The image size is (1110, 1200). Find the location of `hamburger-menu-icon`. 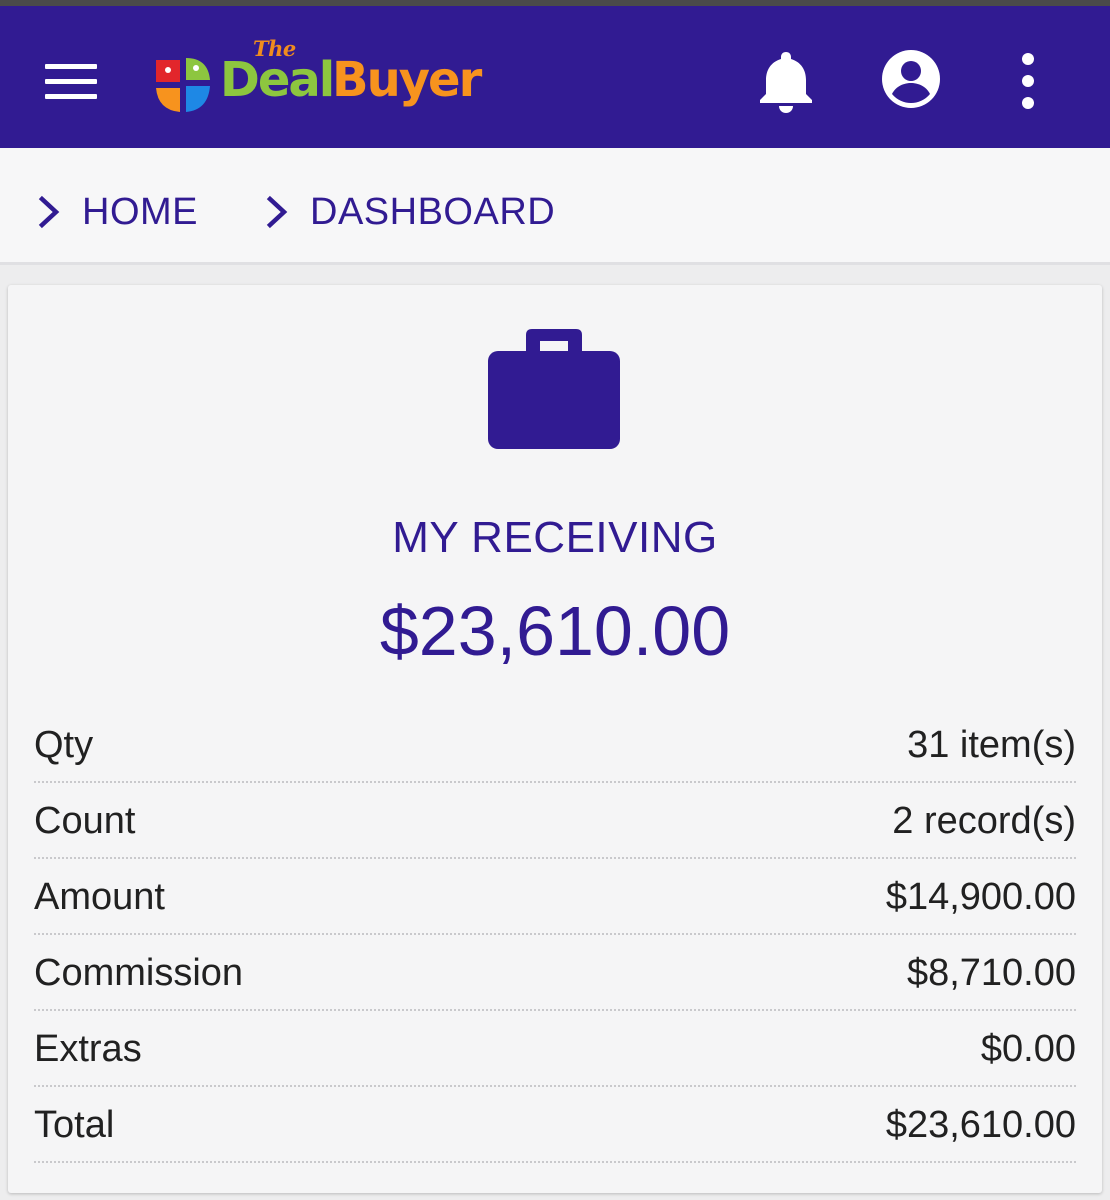

hamburger-menu-icon is located at coordinates (71, 81).